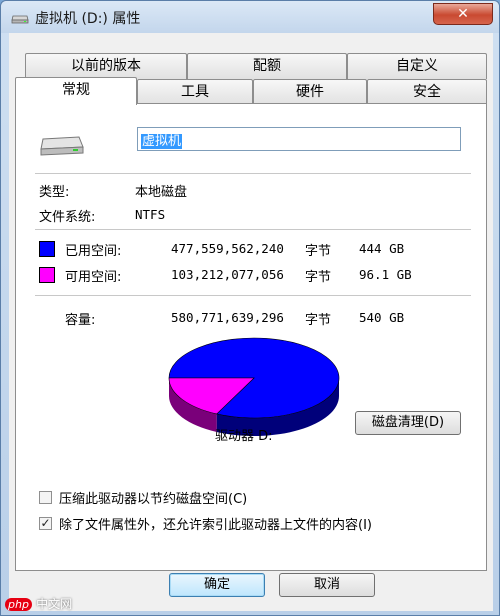 This screenshot has width=500, height=616. Describe the element at coordinates (299, 139) in the screenshot. I see `volume-name-input: 虚拟机` at that location.